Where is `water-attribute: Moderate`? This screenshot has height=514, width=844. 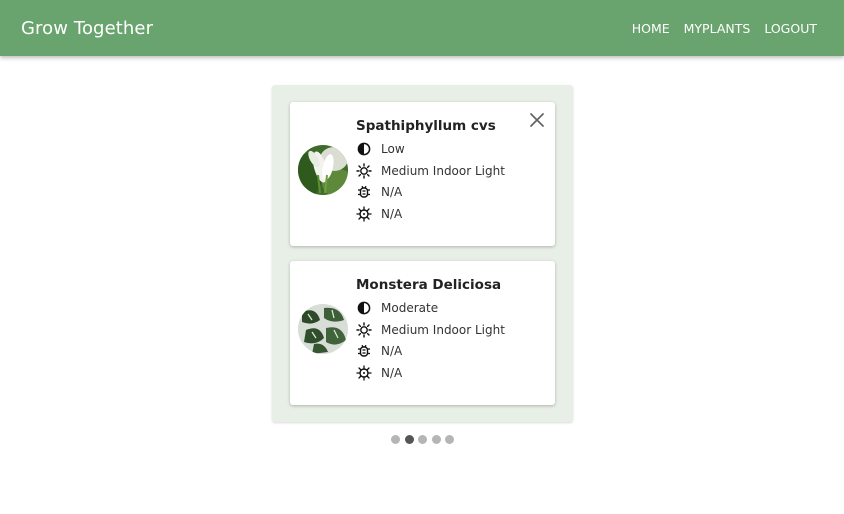
water-attribute: Moderate is located at coordinates (397, 308).